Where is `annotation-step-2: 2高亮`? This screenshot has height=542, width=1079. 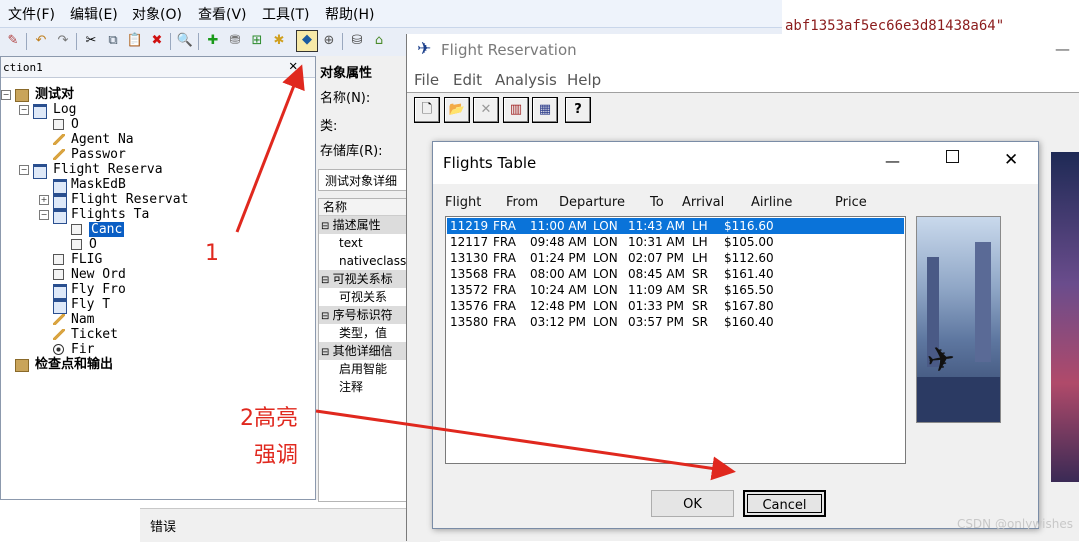 annotation-step-2: 2高亮 is located at coordinates (269, 418).